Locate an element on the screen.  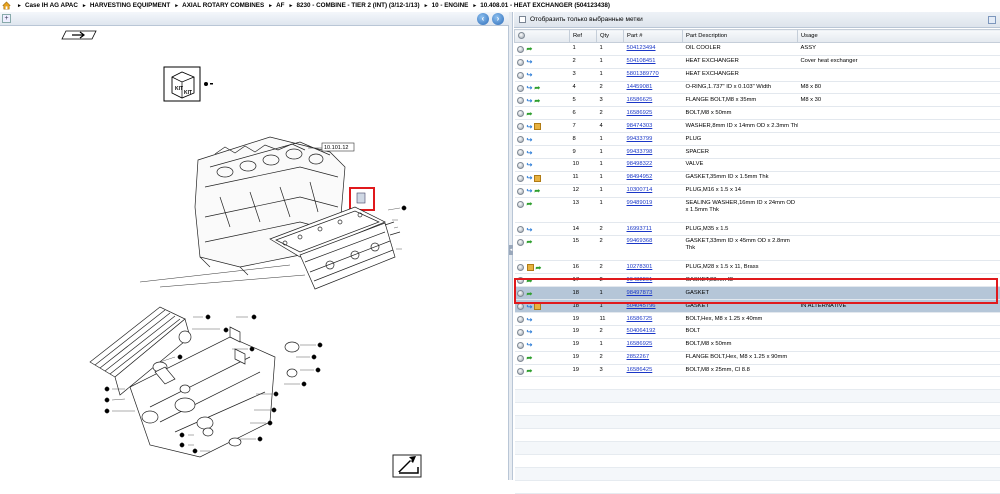
breadcrumb-item: 10.408.01 - HEAT EXCHANGER (504123438) is located at coordinates (545, 5).